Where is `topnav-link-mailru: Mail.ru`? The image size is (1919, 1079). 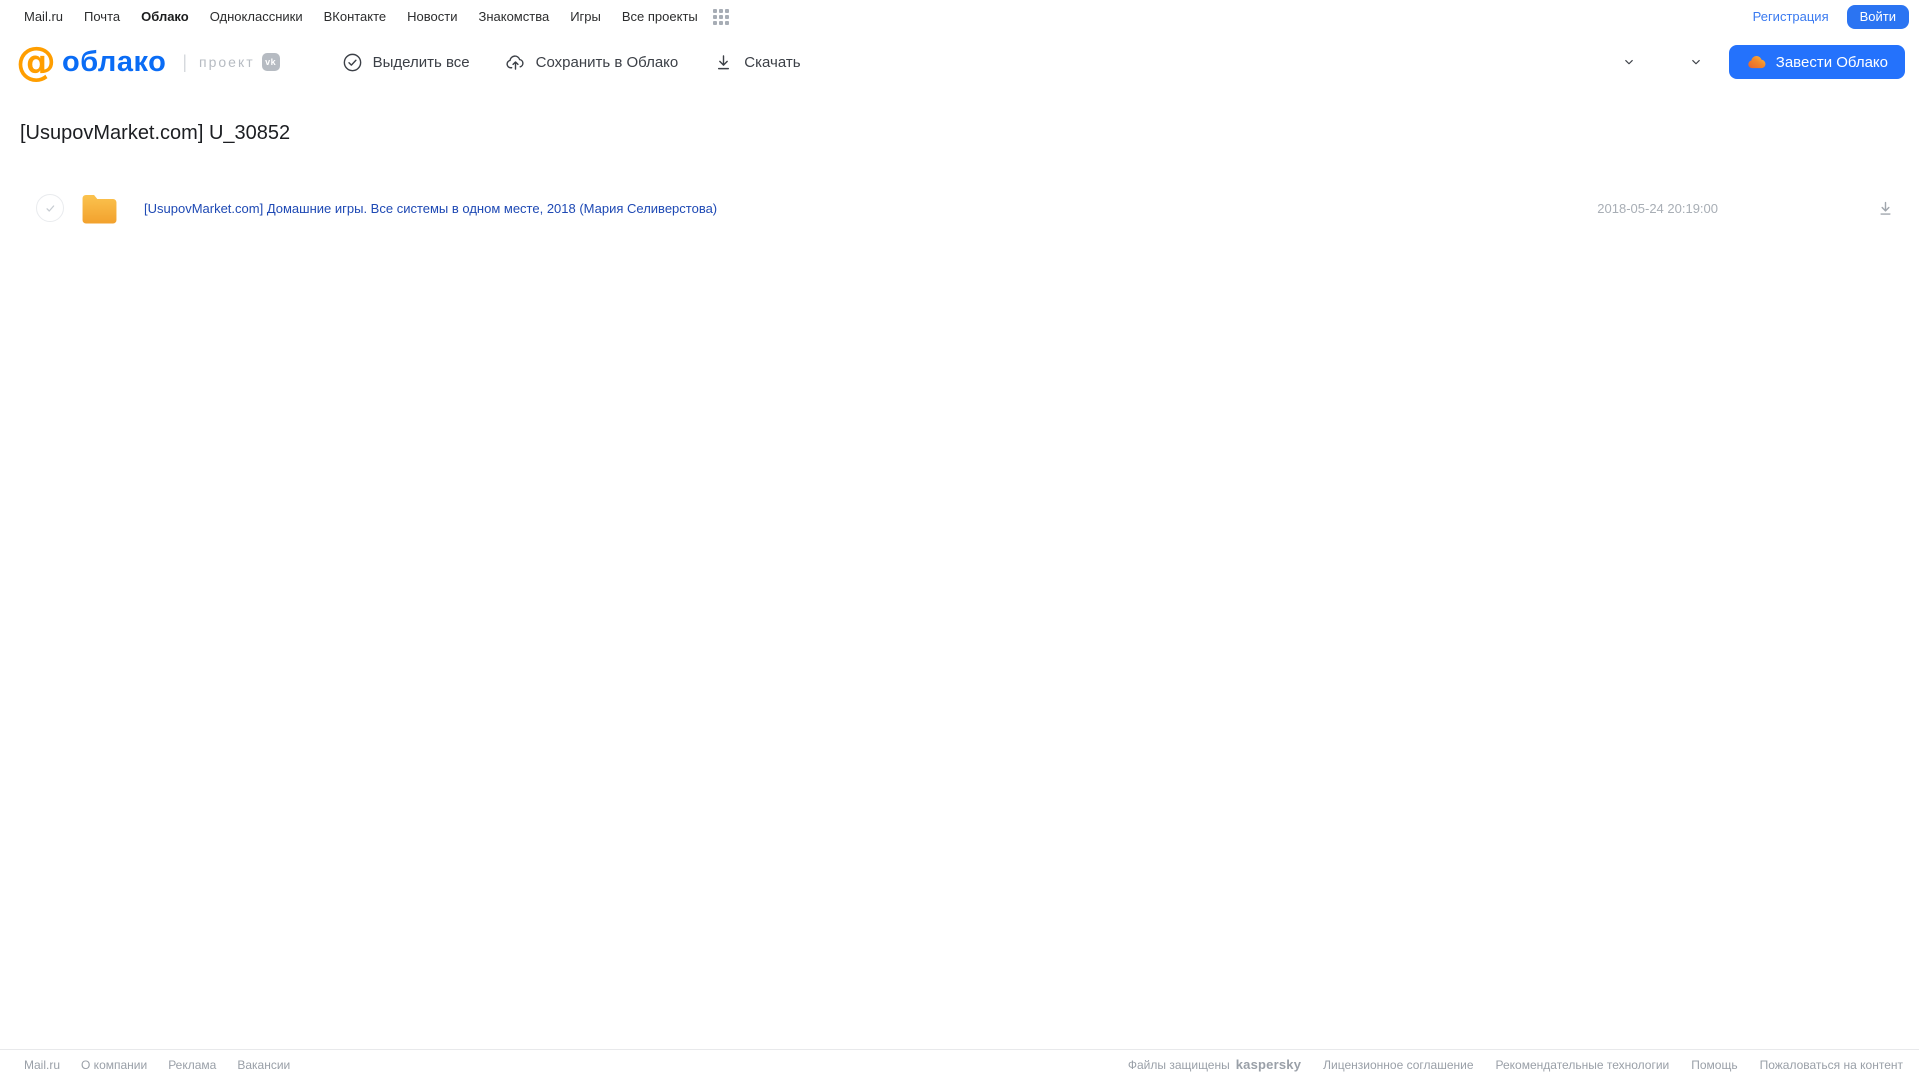
topnav-link-mailru: Mail.ru is located at coordinates (43, 16).